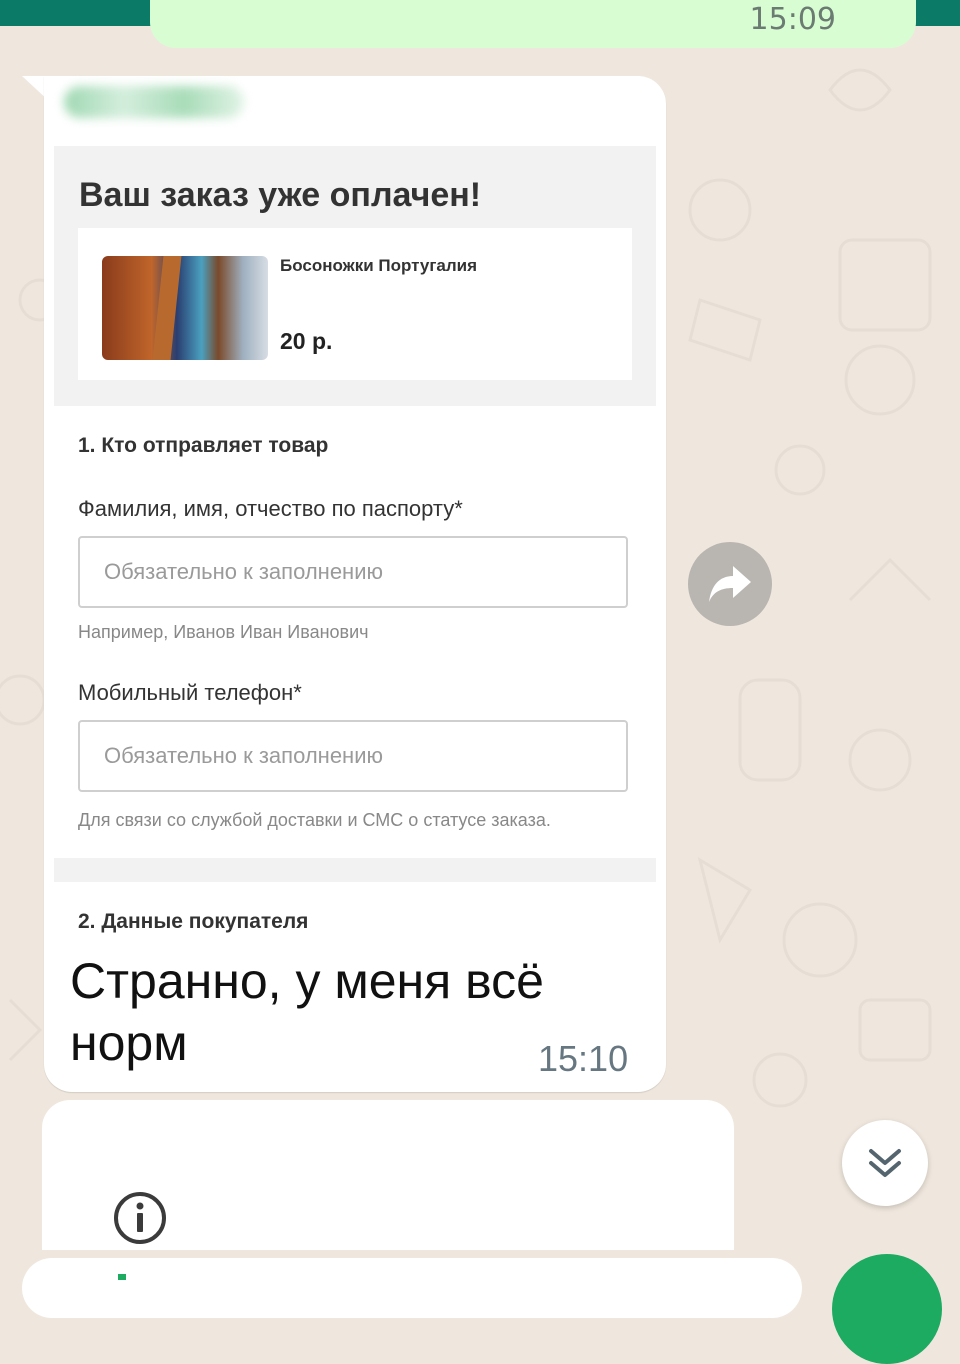  What do you see at coordinates (353, 572) in the screenshot?
I see `full-name-input` at bounding box center [353, 572].